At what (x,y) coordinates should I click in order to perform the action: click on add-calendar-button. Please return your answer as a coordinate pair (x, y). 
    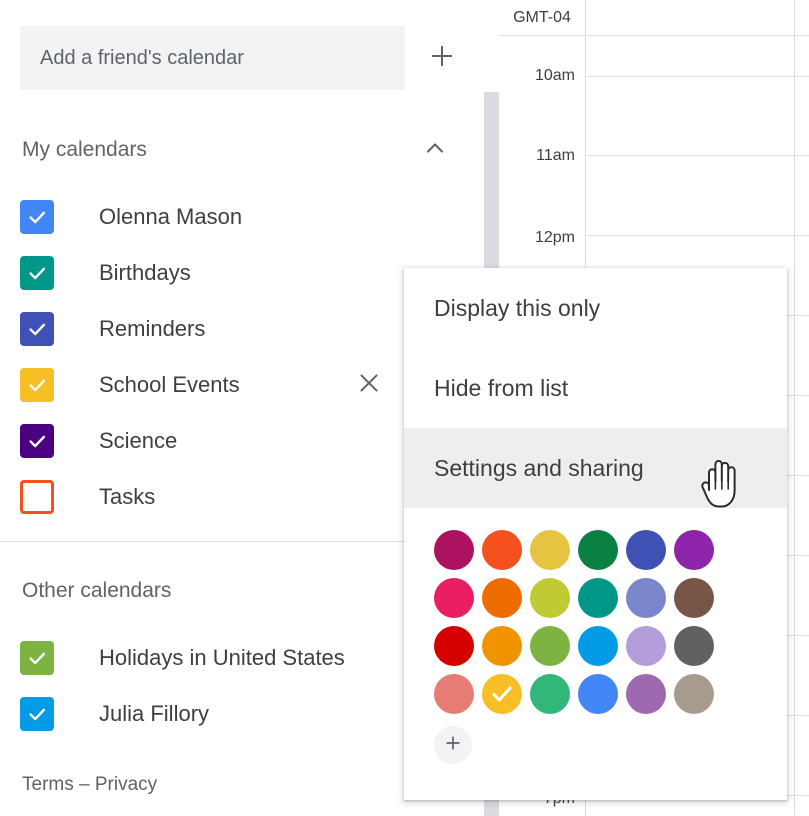
    Looking at the image, I should click on (442, 58).